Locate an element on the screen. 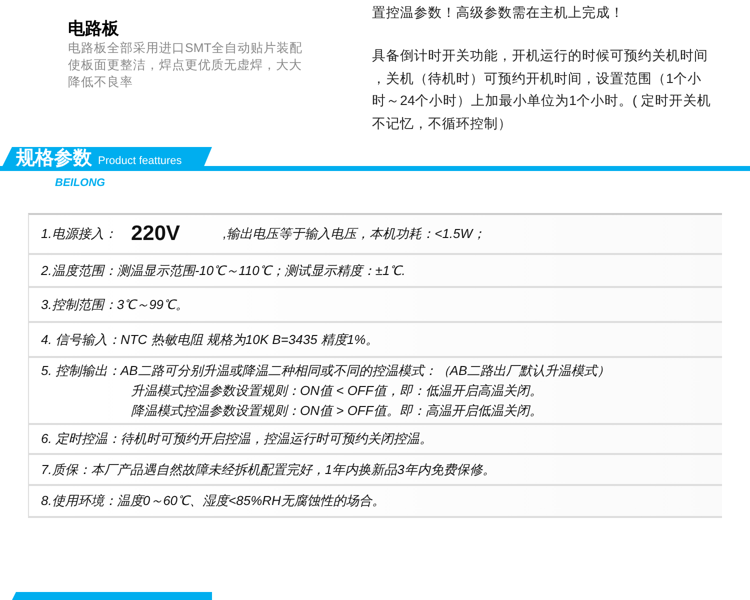  spec-label: 1.电源接入： is located at coordinates (79, 234).